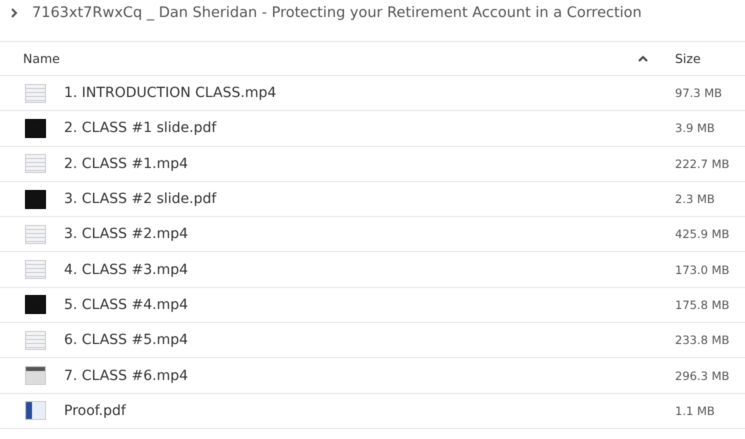  Describe the element at coordinates (369, 93) in the screenshot. I see `file-name: 1. INTRODUCTION CLASS.mp4` at that location.